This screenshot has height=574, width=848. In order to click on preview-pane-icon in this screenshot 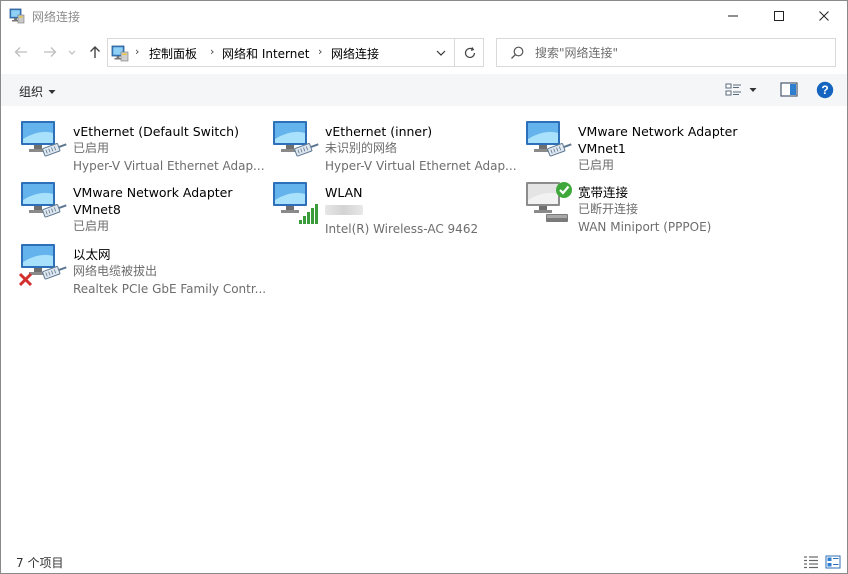, I will do `click(789, 90)`.